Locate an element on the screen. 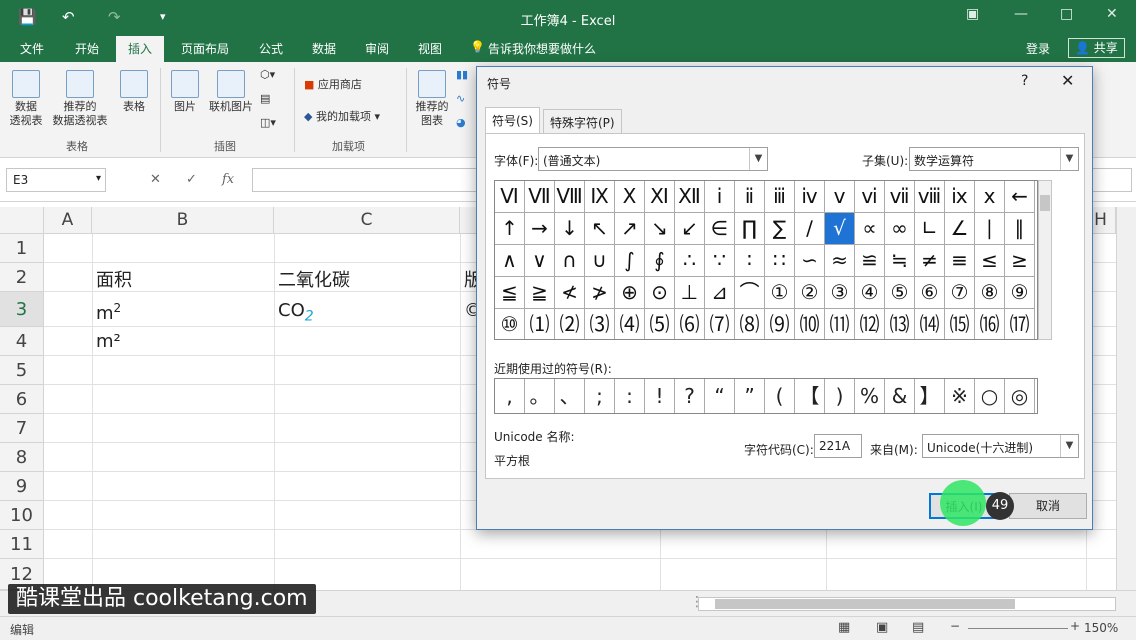 This screenshot has width=1136, height=640. symbol-cell: ← is located at coordinates (1020, 197).